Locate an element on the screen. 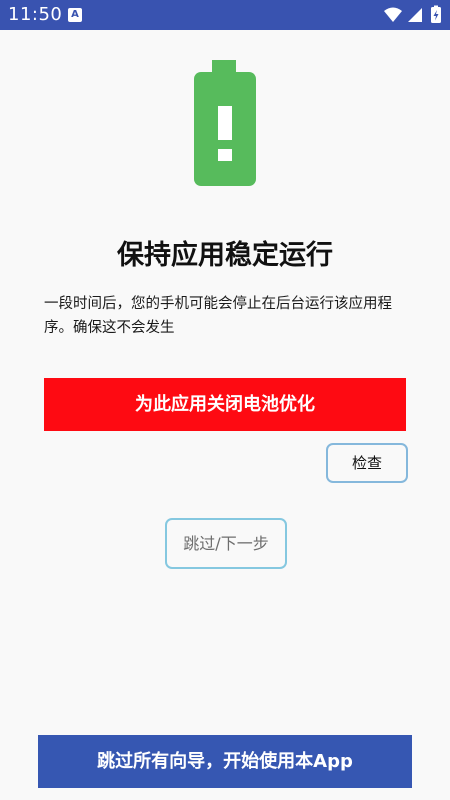 The image size is (450, 800). skip-all-wizards-button: 跳过所有向导，开始使用本App is located at coordinates (225, 761).